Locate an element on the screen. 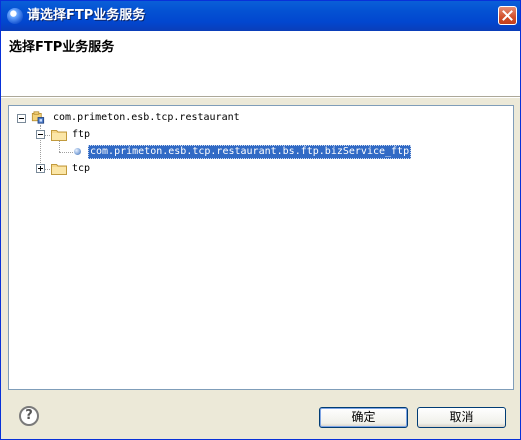 The height and width of the screenshot is (440, 521). title-bar: 请选择FTP业务服务 is located at coordinates (260, 16).